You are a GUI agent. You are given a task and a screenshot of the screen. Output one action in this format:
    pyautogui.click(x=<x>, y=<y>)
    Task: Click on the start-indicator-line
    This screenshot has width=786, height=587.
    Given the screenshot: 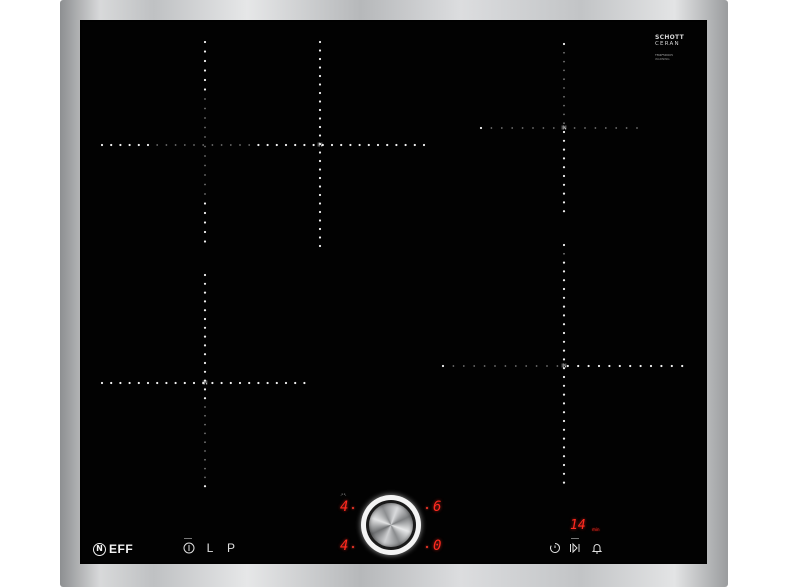 What is the action you would take?
    pyautogui.click(x=575, y=538)
    